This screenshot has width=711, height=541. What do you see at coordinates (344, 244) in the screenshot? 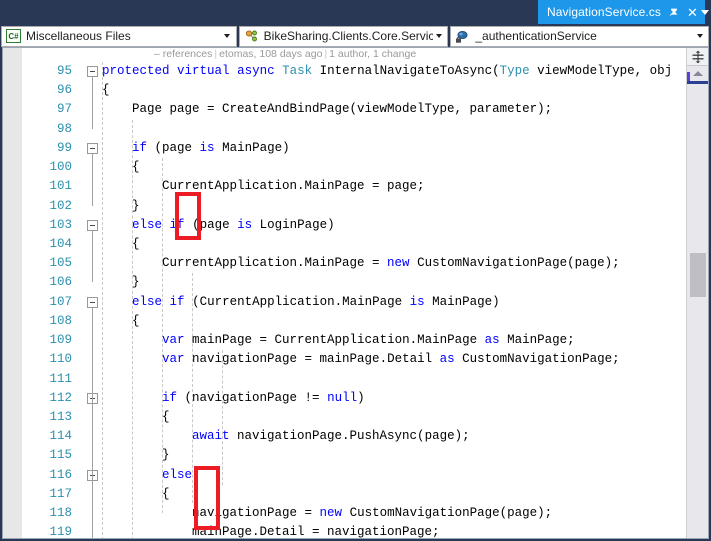
I see `code-line: 104 {` at bounding box center [344, 244].